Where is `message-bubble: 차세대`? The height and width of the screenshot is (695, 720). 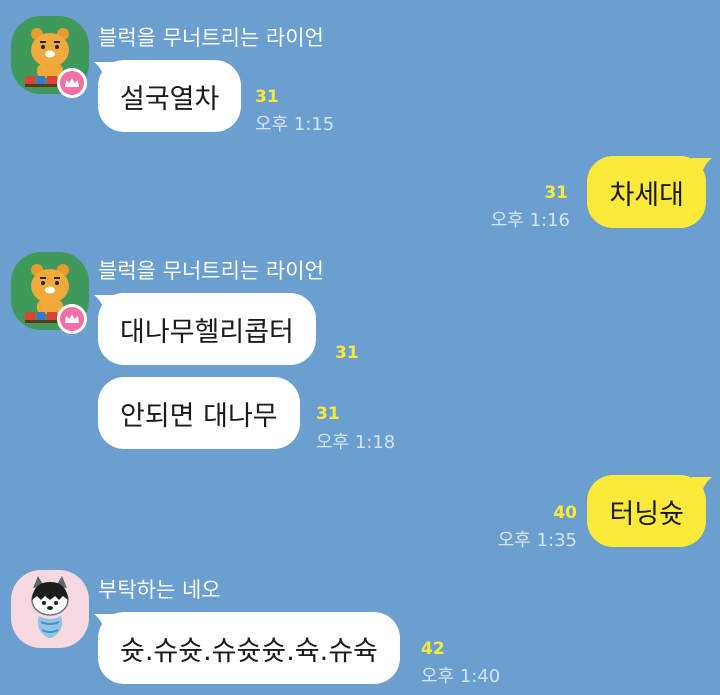 message-bubble: 차세대 is located at coordinates (646, 192).